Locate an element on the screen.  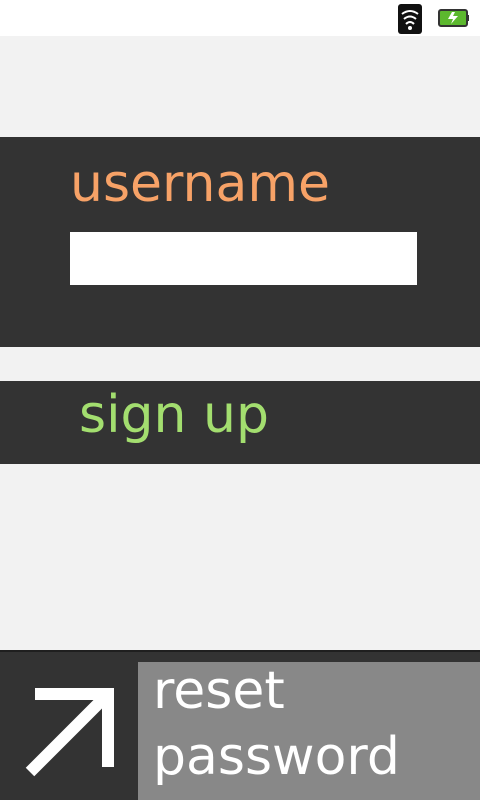
username-label: username is located at coordinates (200, 184).